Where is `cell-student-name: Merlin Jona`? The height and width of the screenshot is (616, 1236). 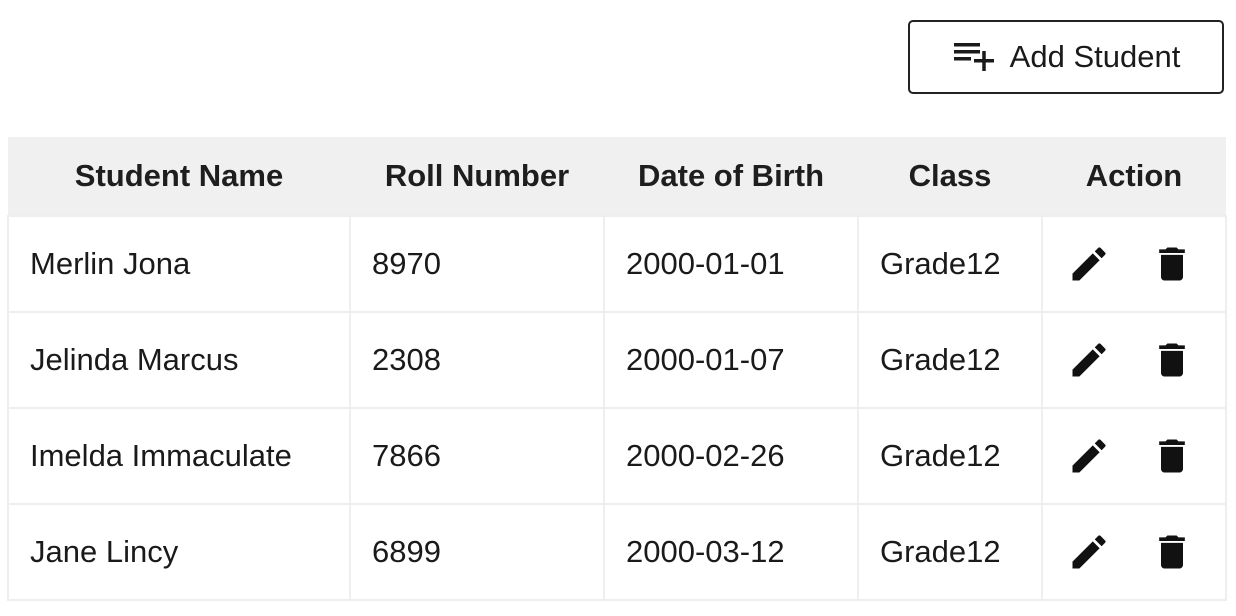 cell-student-name: Merlin Jona is located at coordinates (179, 264).